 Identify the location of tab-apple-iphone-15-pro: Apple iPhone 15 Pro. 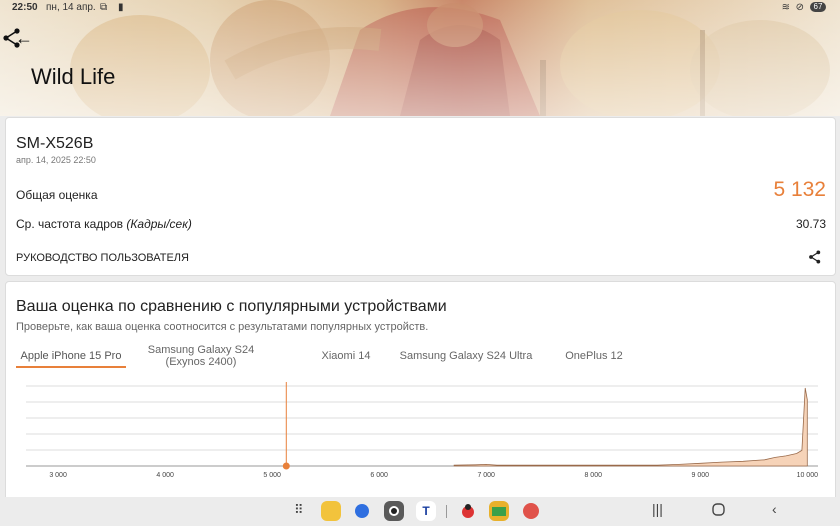
(71, 356).